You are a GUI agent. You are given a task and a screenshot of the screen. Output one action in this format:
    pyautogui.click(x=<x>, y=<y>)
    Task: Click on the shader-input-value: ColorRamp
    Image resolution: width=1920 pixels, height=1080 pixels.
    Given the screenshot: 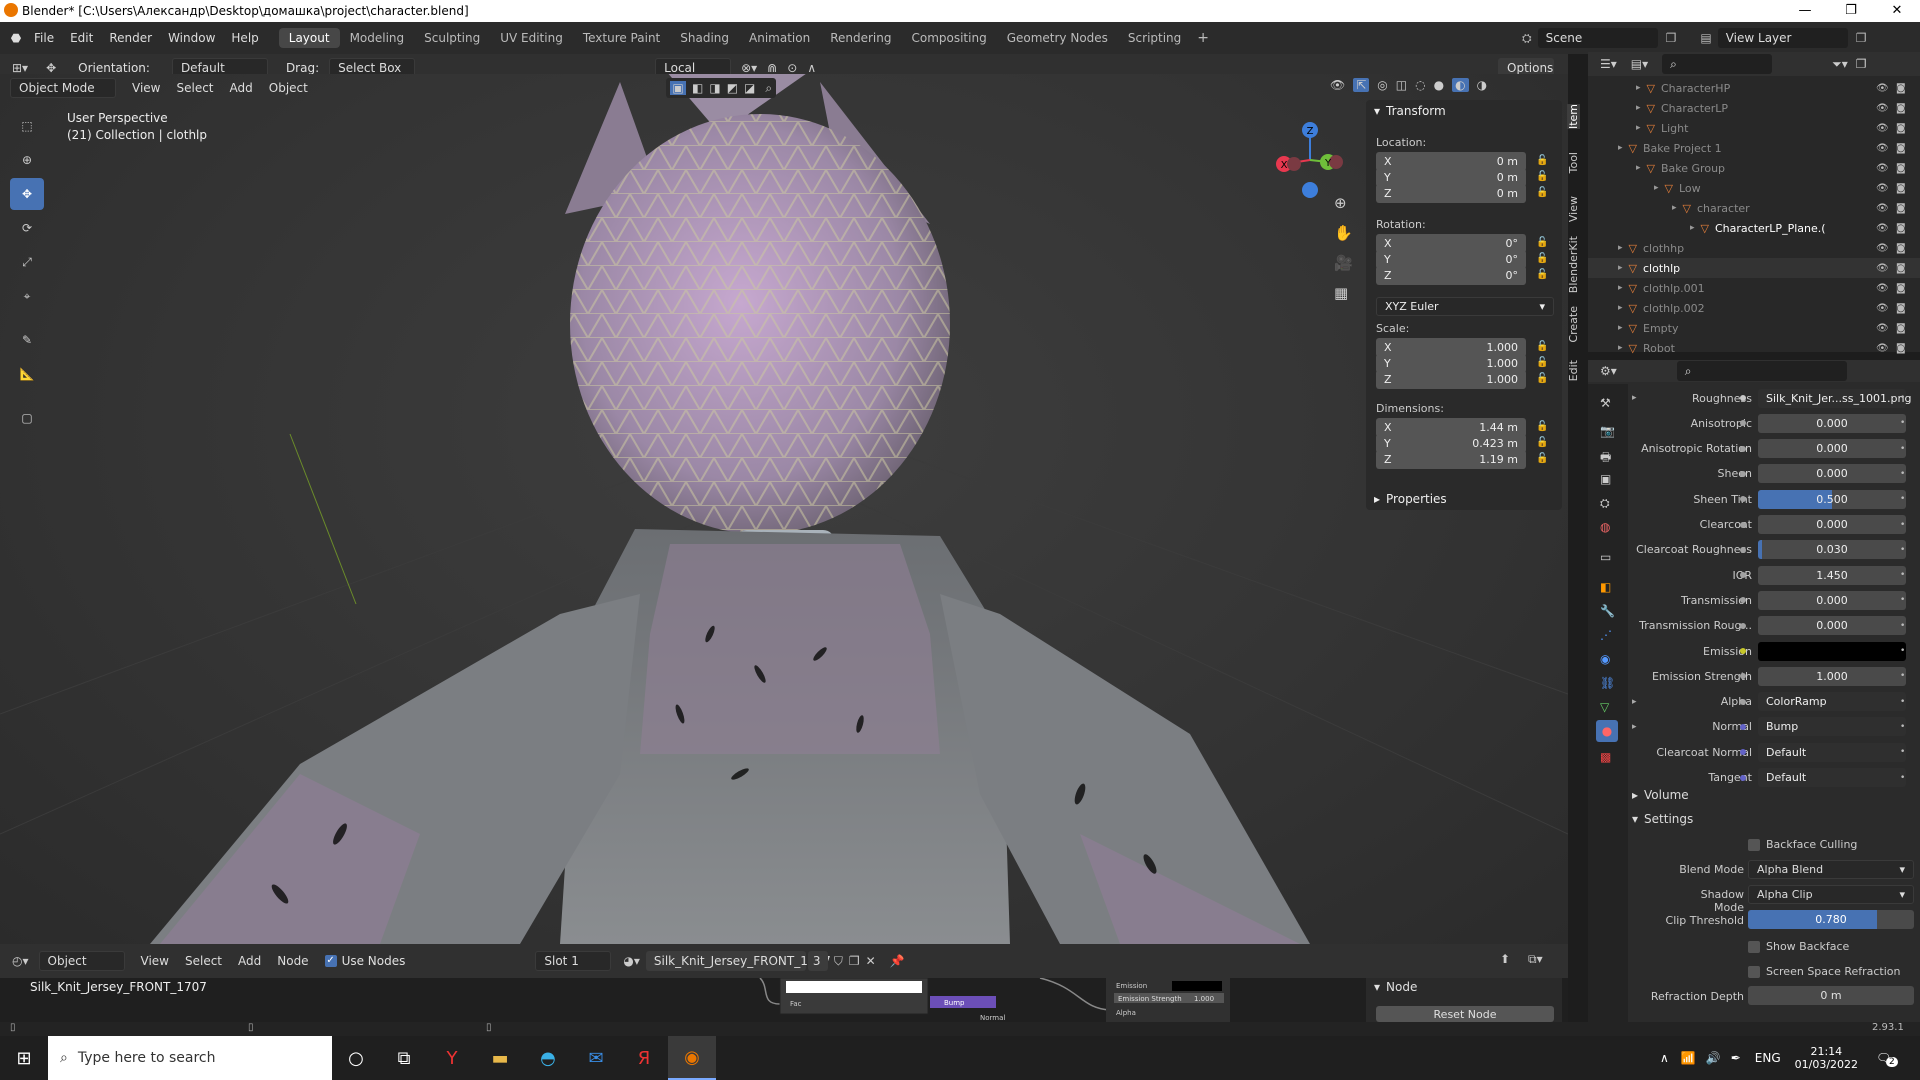 What is the action you would take?
    pyautogui.click(x=1832, y=702)
    